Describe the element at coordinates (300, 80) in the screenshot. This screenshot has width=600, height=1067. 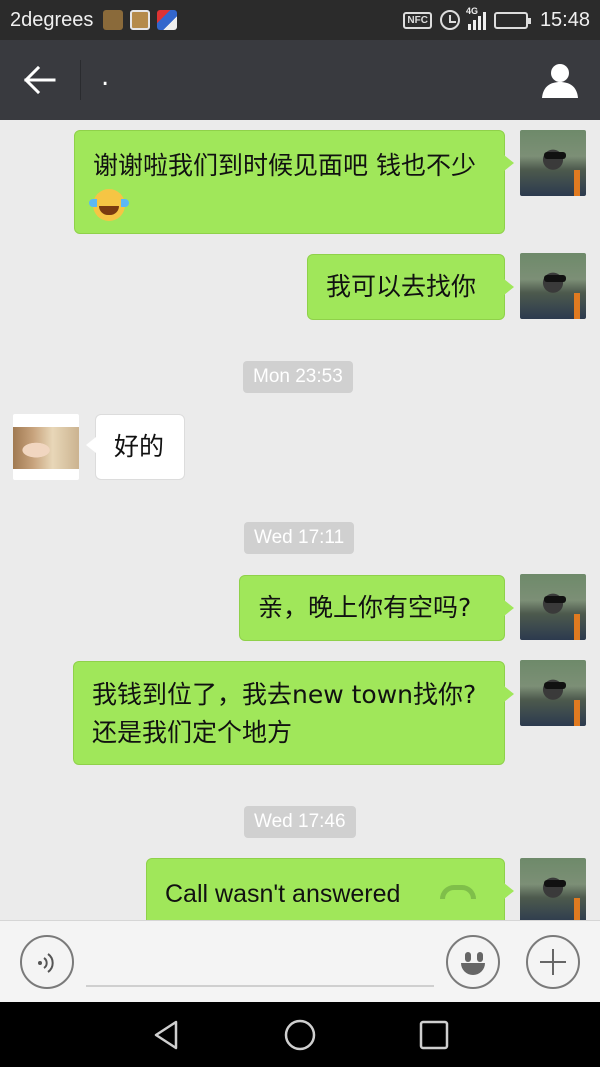
I see `chat-header: .` at that location.